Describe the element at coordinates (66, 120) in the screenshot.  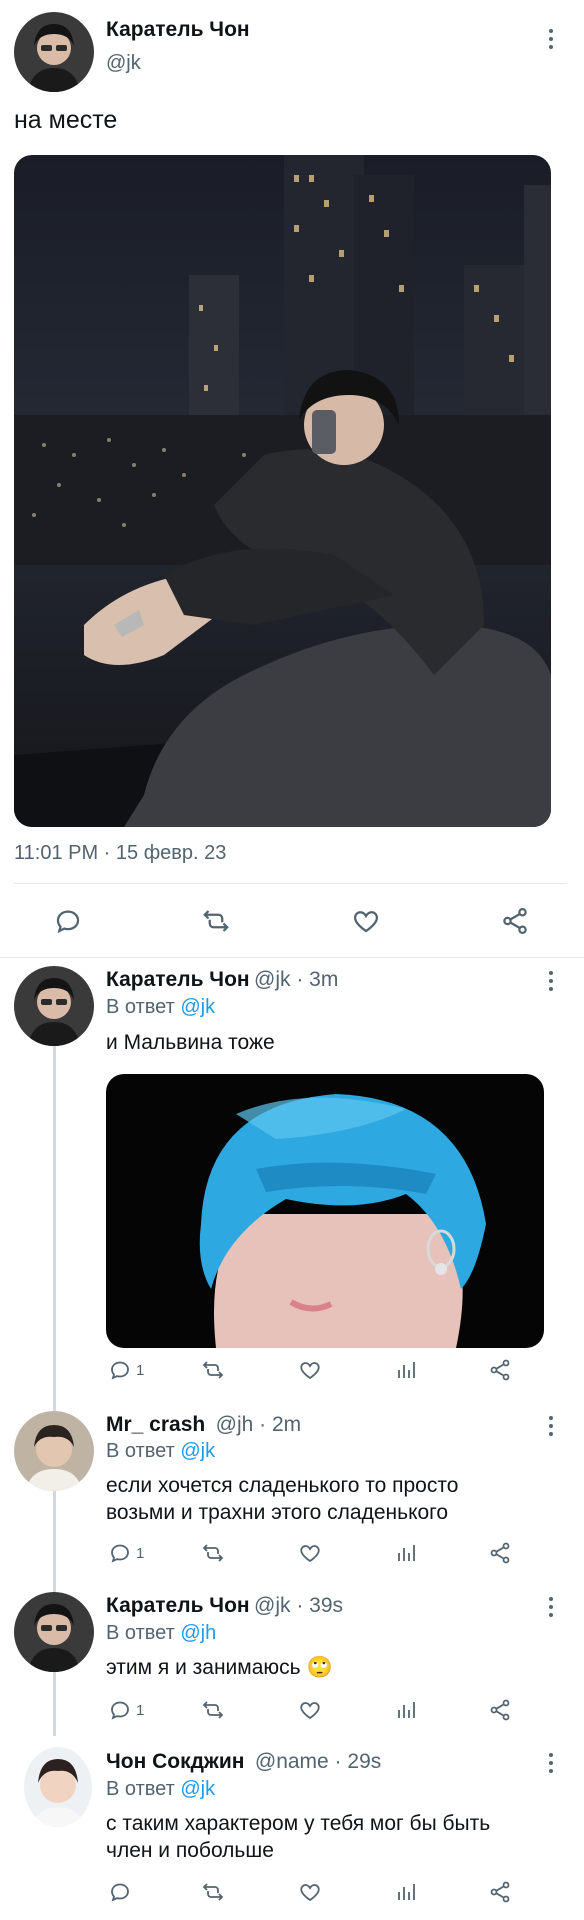
I see `tweet-text: на месте` at that location.